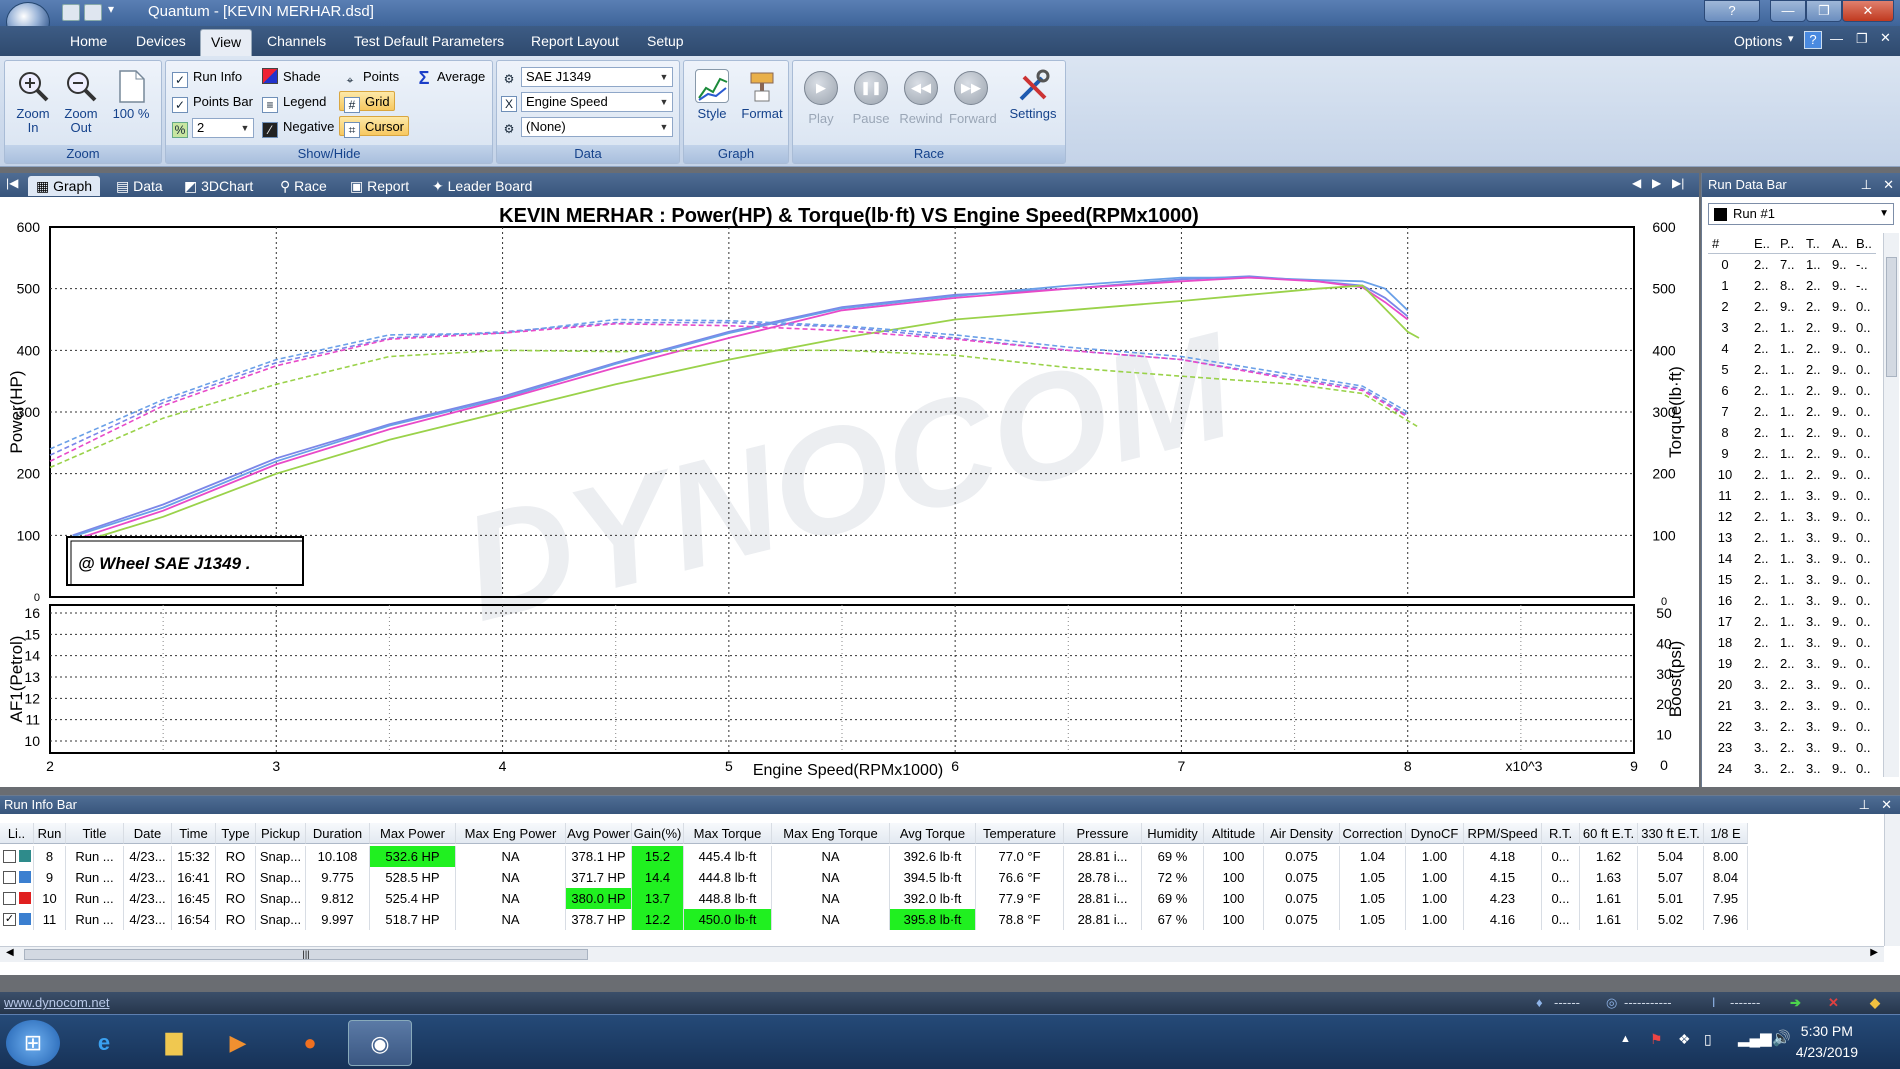  What do you see at coordinates (1792, 705) in the screenshot?
I see `run-data-row: 21 3.. 2.. 3.. 9.. 0..` at bounding box center [1792, 705].